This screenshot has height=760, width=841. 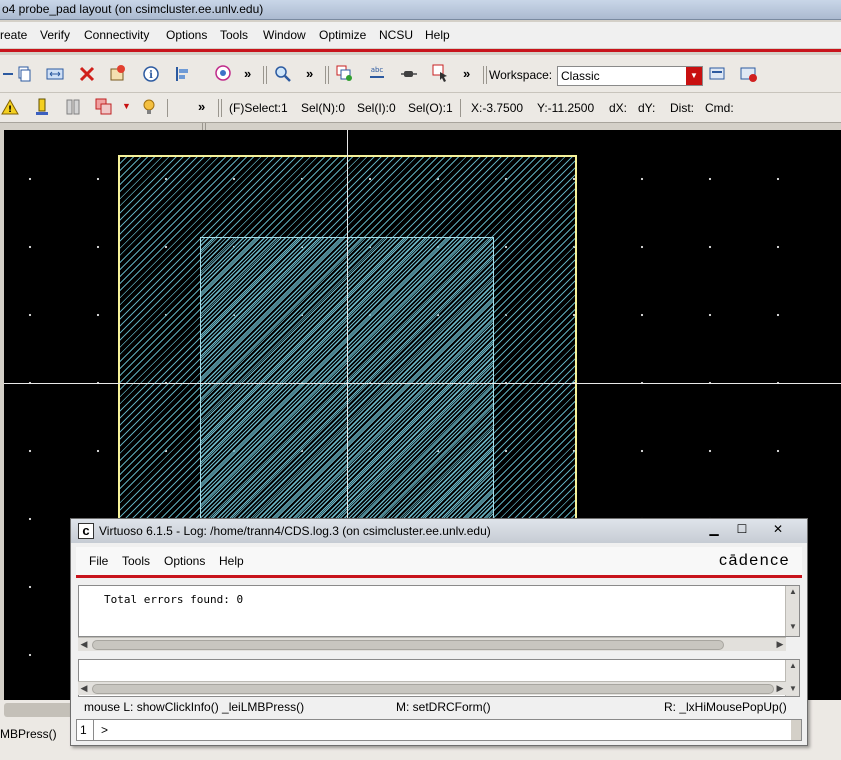 I want to click on status-dist: Dist:, so click(x=682, y=108).